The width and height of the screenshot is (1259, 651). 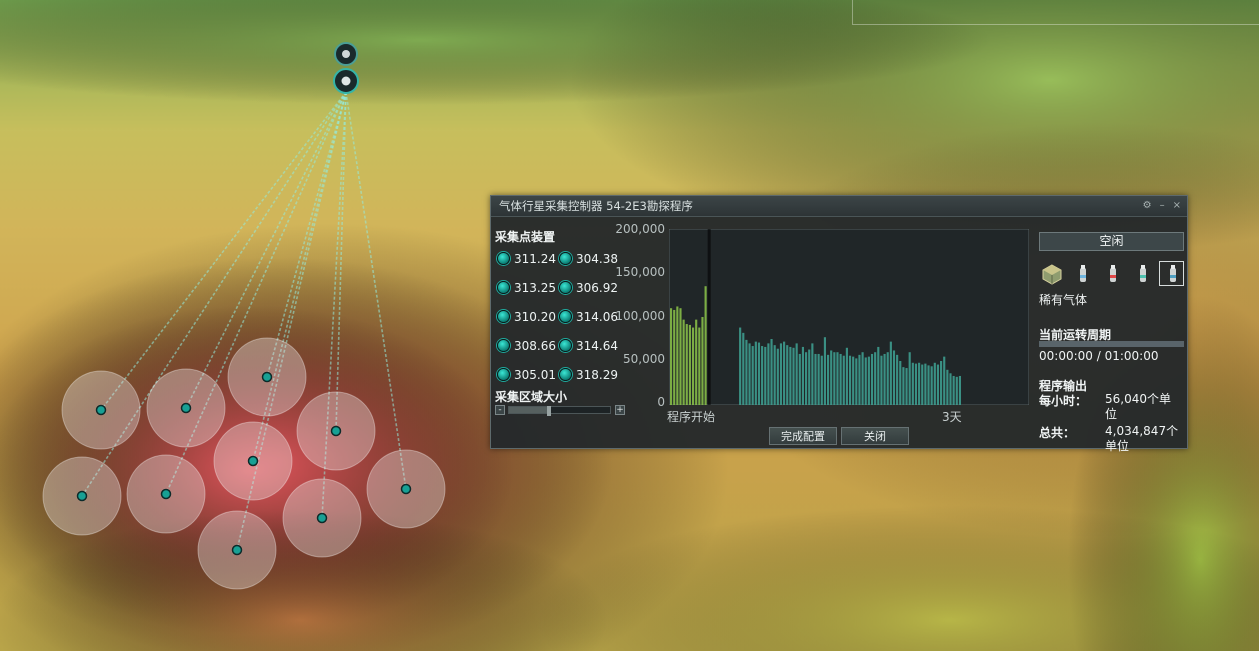 What do you see at coordinates (640, 272) in the screenshot?
I see `y-tick-label: 150,000` at bounding box center [640, 272].